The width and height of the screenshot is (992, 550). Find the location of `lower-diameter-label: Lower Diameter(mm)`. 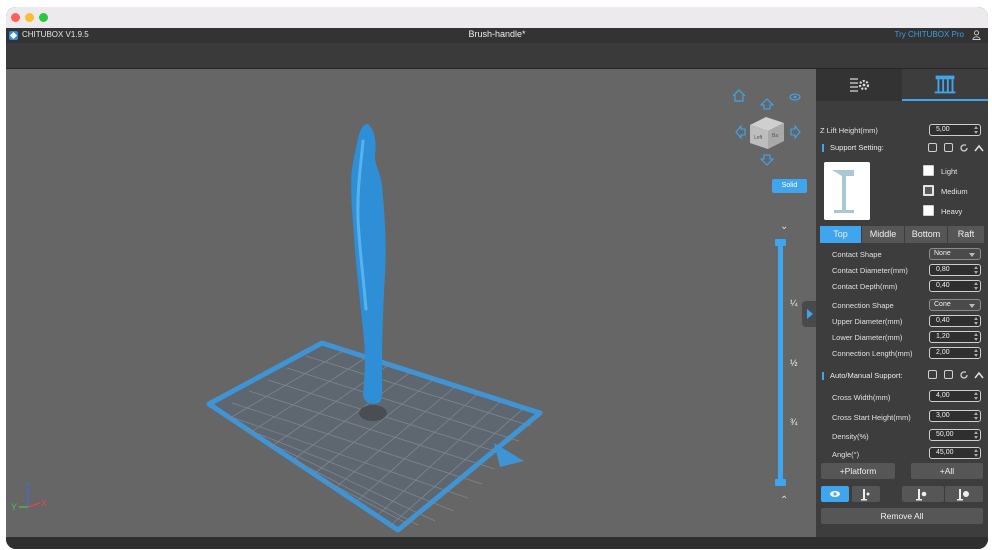

lower-diameter-label: Lower Diameter(mm) is located at coordinates (867, 337).